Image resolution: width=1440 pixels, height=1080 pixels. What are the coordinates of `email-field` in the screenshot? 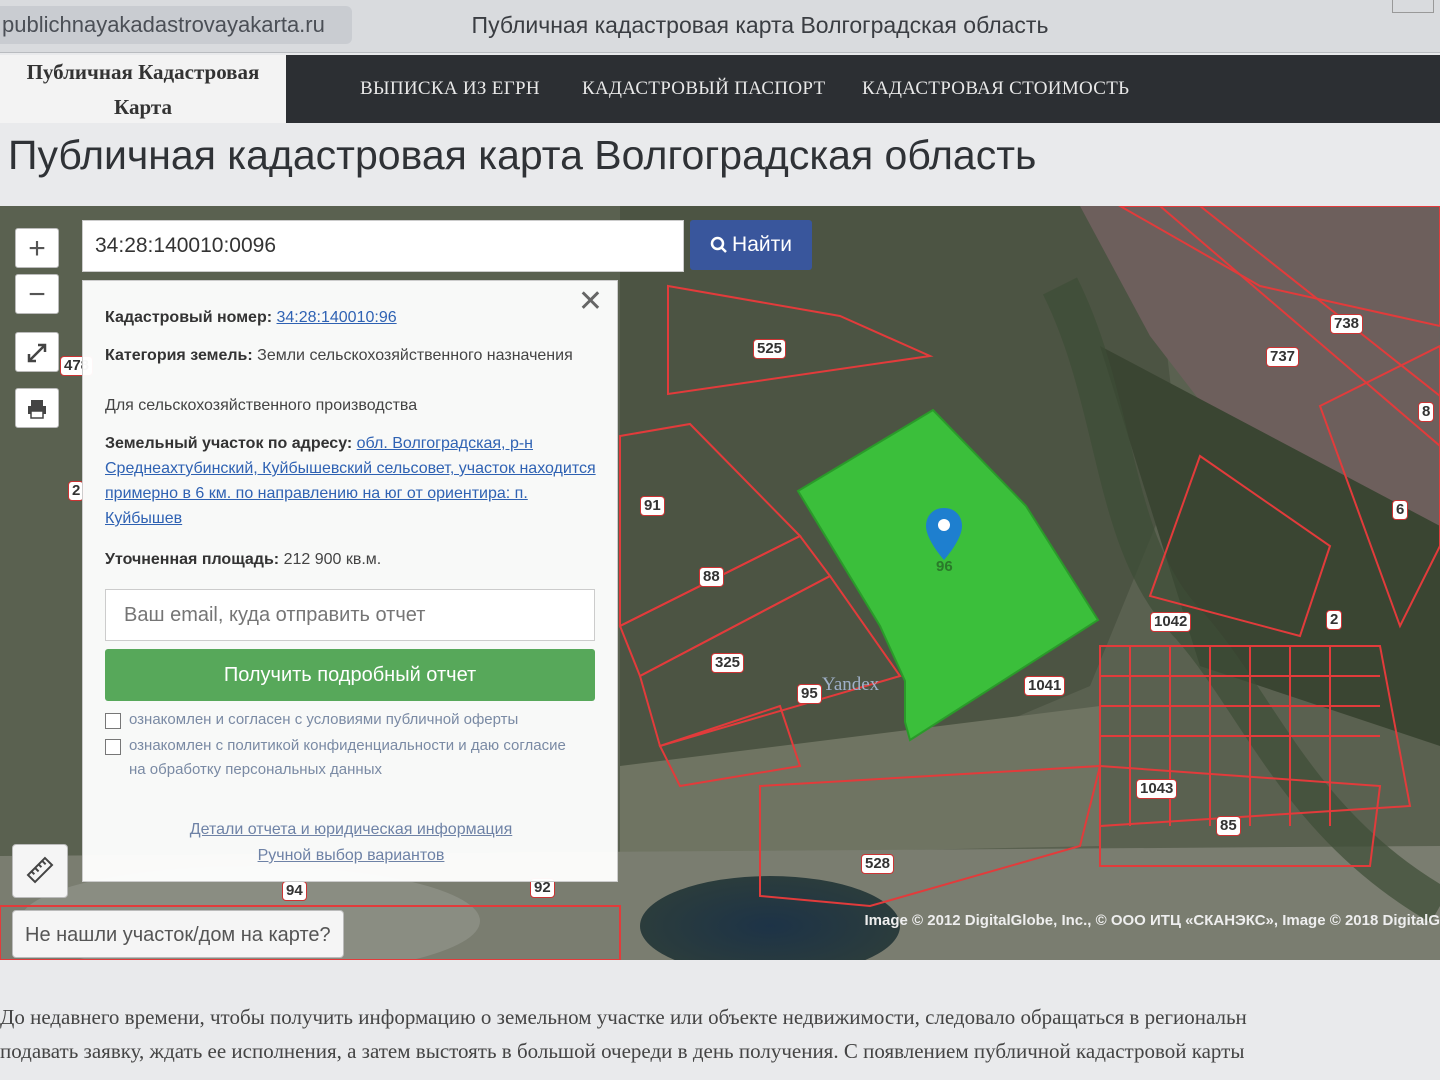 It's located at (350, 615).